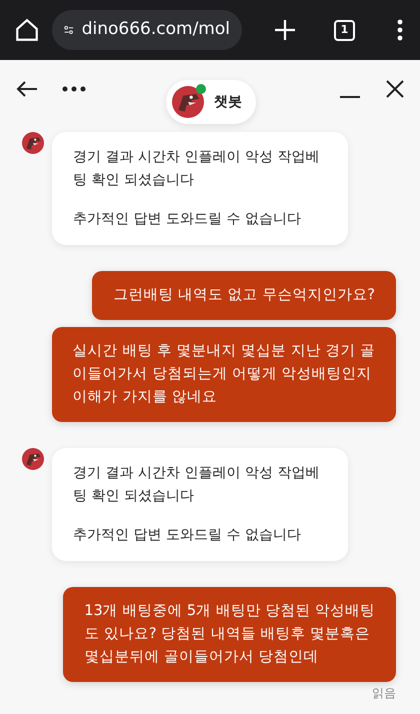  I want to click on message-text: 그런배팅 내역도 없고 무슨억지인가요?, so click(244, 295).